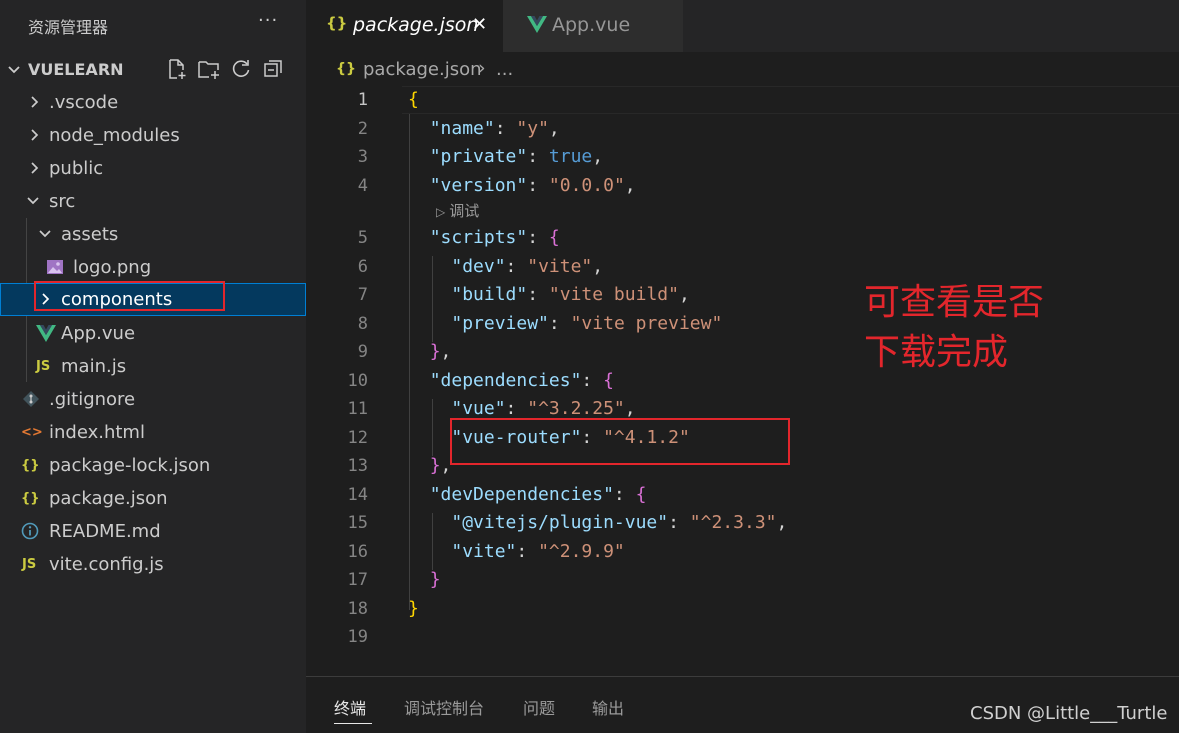 This screenshot has height=733, width=1179. I want to click on line-number: 2, so click(362, 129).